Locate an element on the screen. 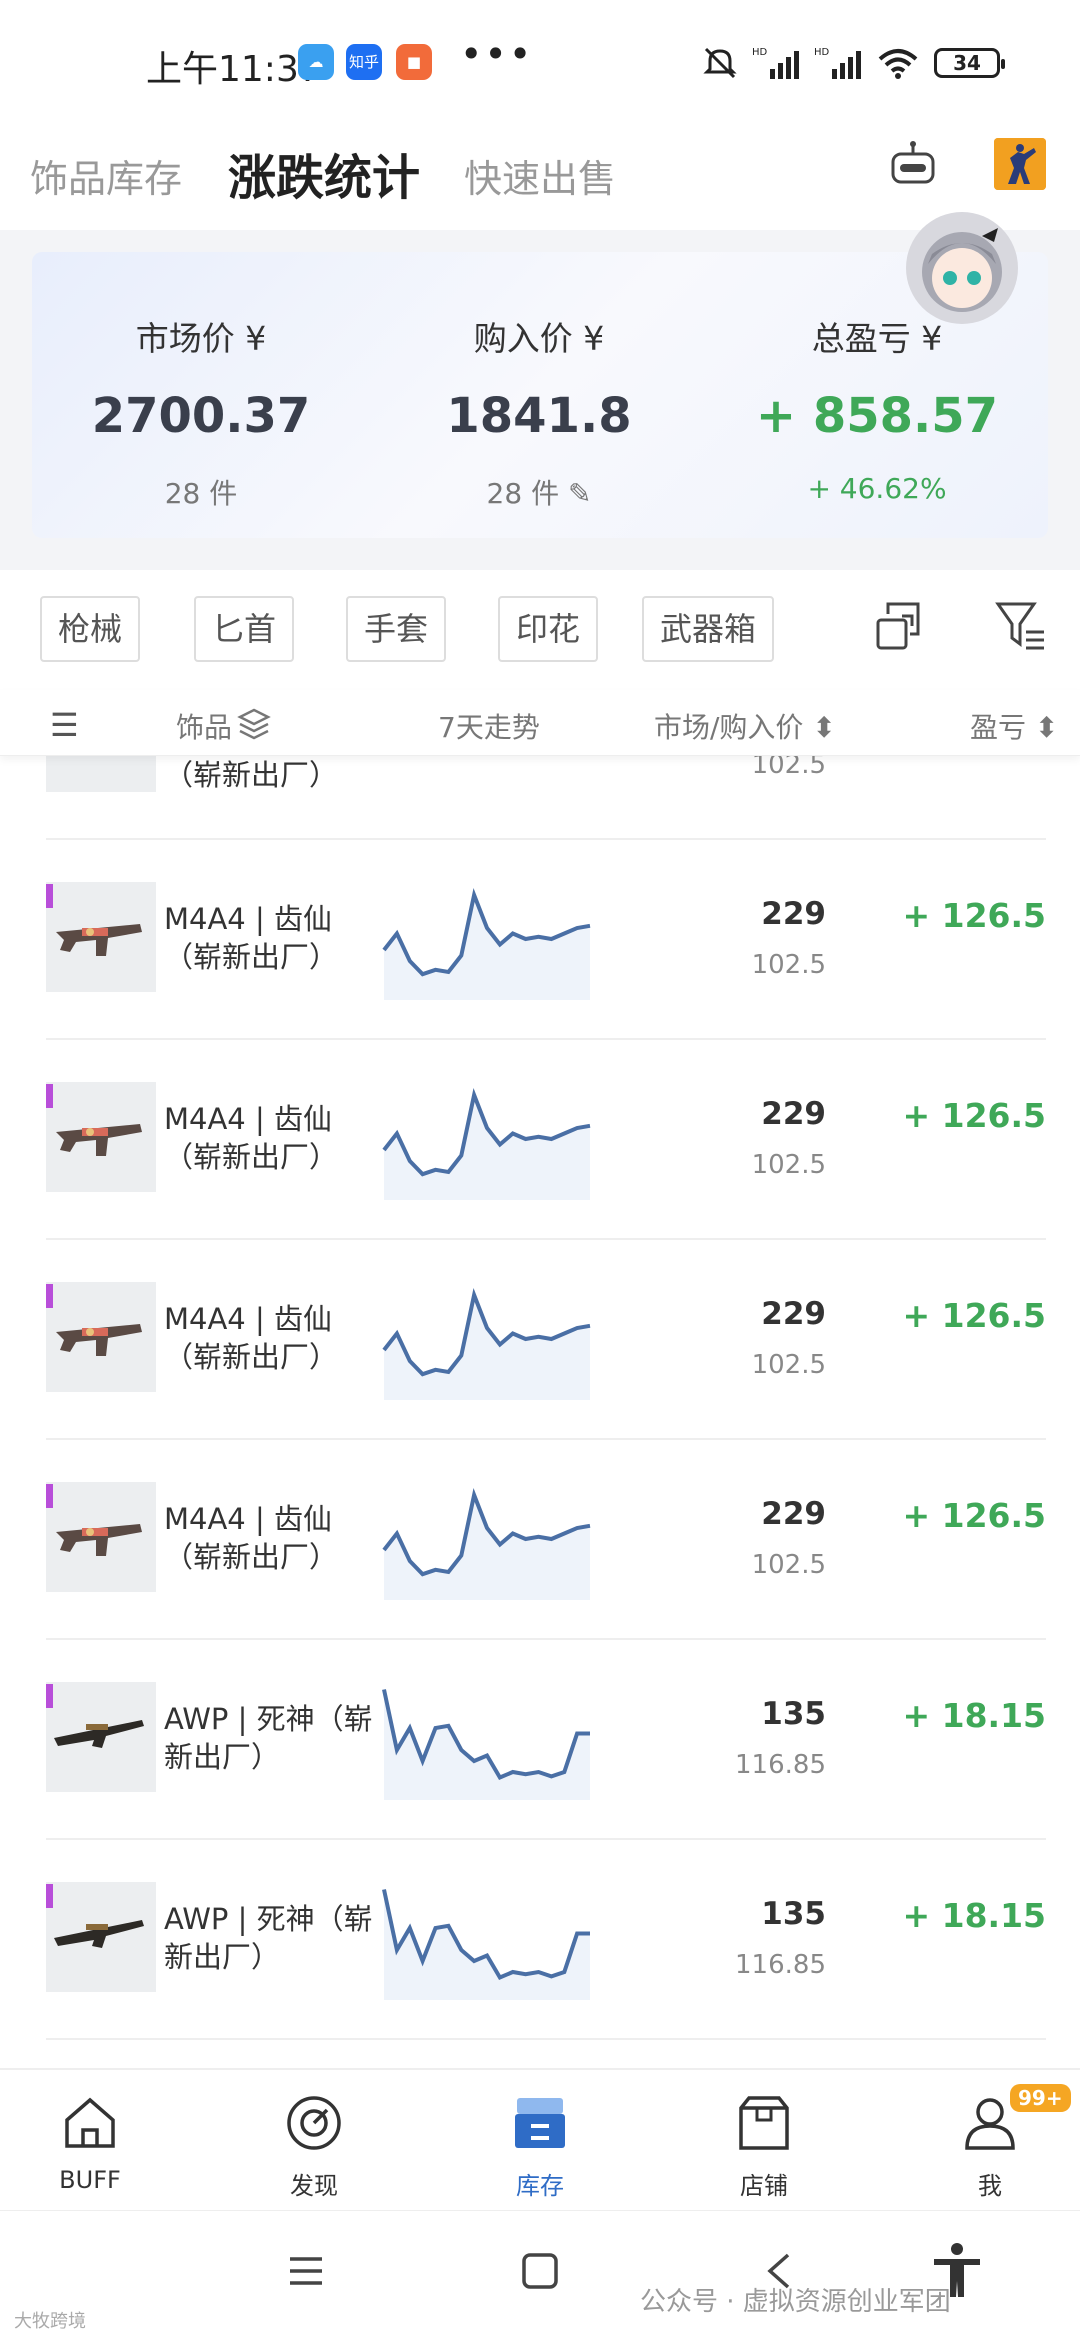 The width and height of the screenshot is (1080, 2340). partial-list-item: （崭新出厂） 102.5 is located at coordinates (546, 798).